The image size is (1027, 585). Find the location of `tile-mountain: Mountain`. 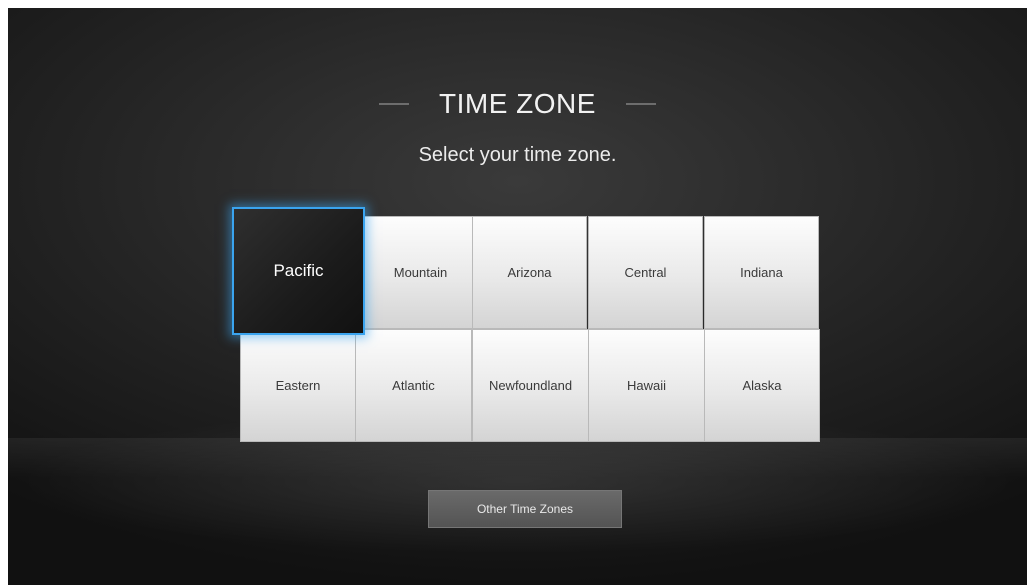

tile-mountain: Mountain is located at coordinates (420, 272).